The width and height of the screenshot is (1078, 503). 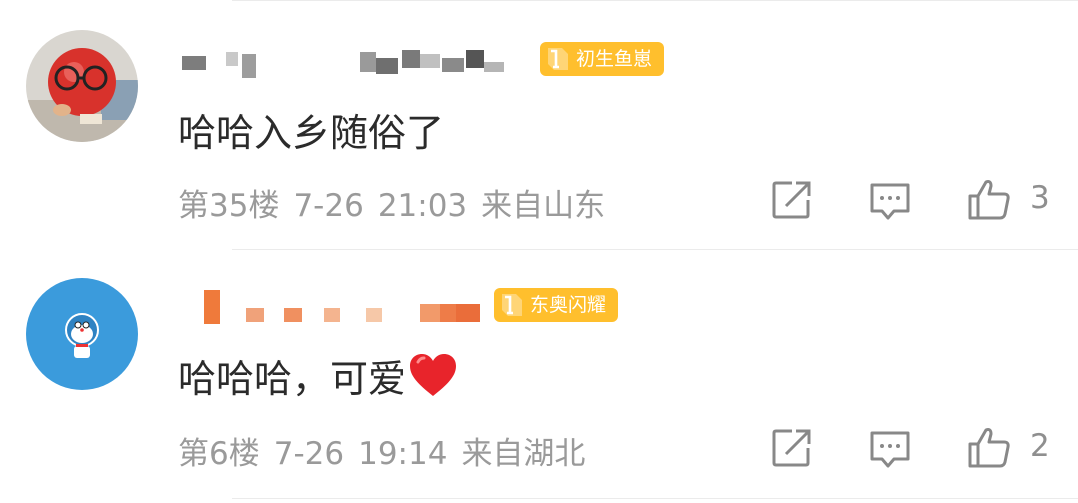 I want to click on comment-location: 来自湖北, so click(x=523, y=454).